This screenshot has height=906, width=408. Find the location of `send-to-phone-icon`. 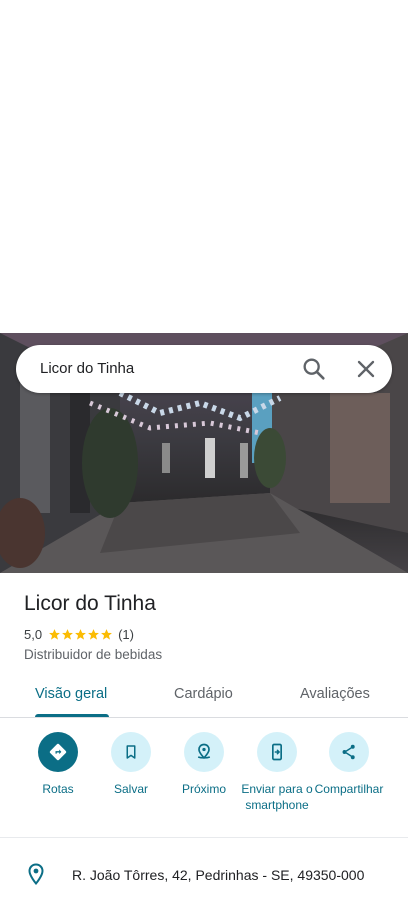

send-to-phone-icon is located at coordinates (277, 752).